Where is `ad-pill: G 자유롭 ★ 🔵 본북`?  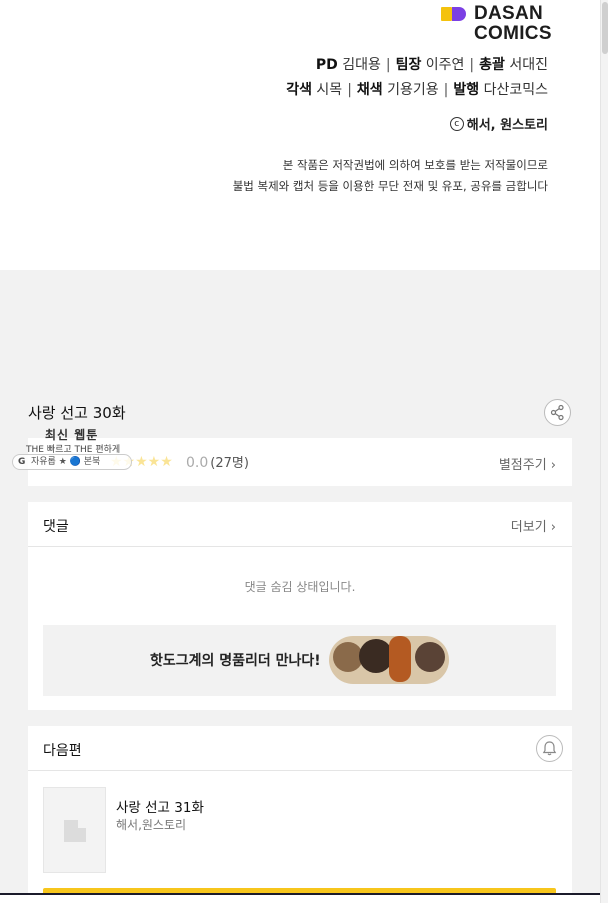 ad-pill: G 자유롭 ★ 🔵 본북 is located at coordinates (72, 462).